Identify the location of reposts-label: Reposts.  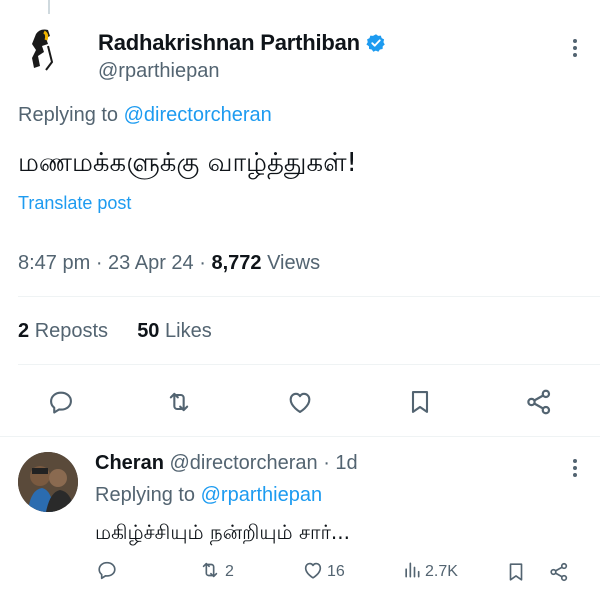
(71, 331).